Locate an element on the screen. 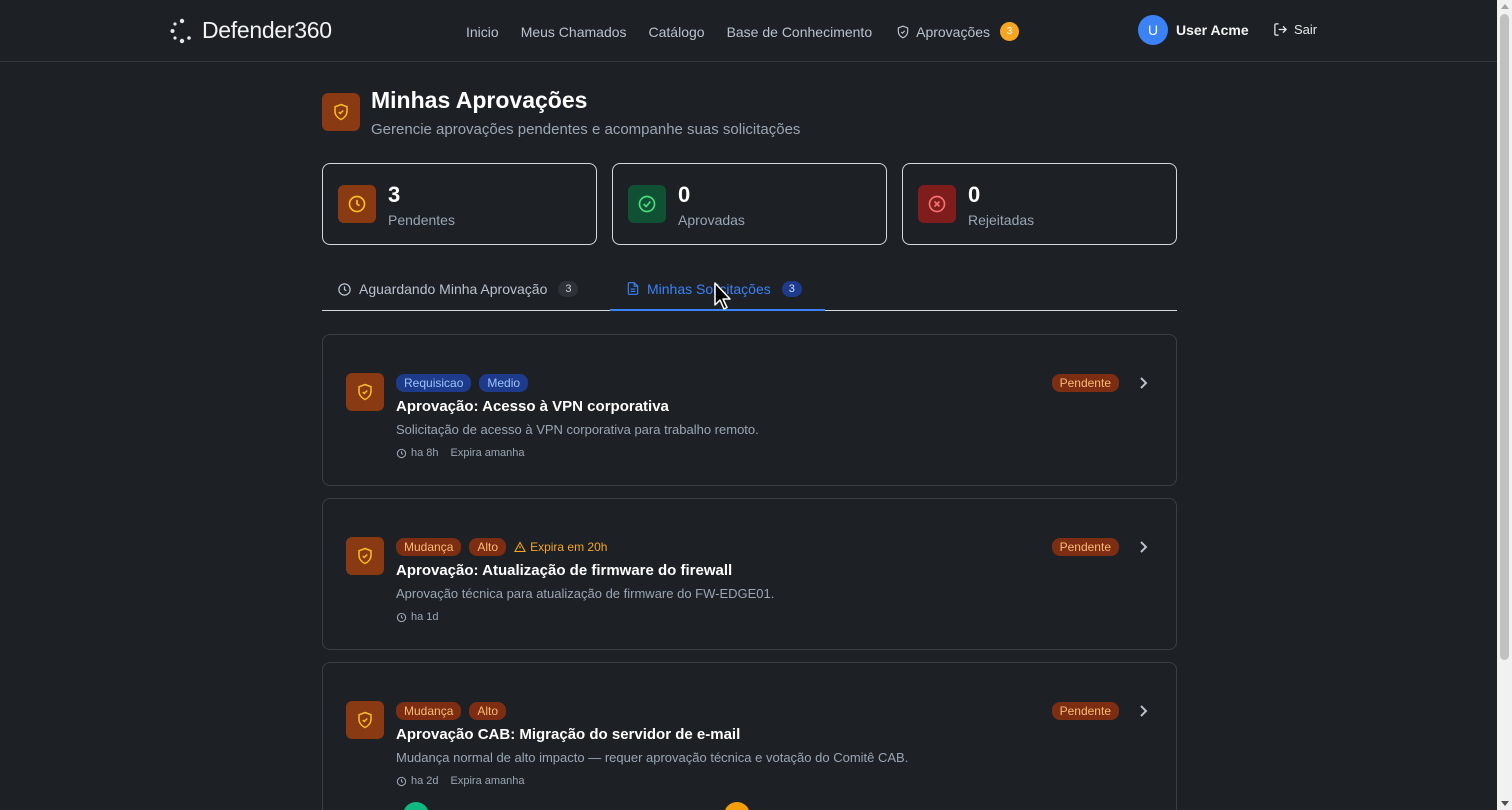 The image size is (1512, 810). nav-inicio: Inicio is located at coordinates (482, 32).